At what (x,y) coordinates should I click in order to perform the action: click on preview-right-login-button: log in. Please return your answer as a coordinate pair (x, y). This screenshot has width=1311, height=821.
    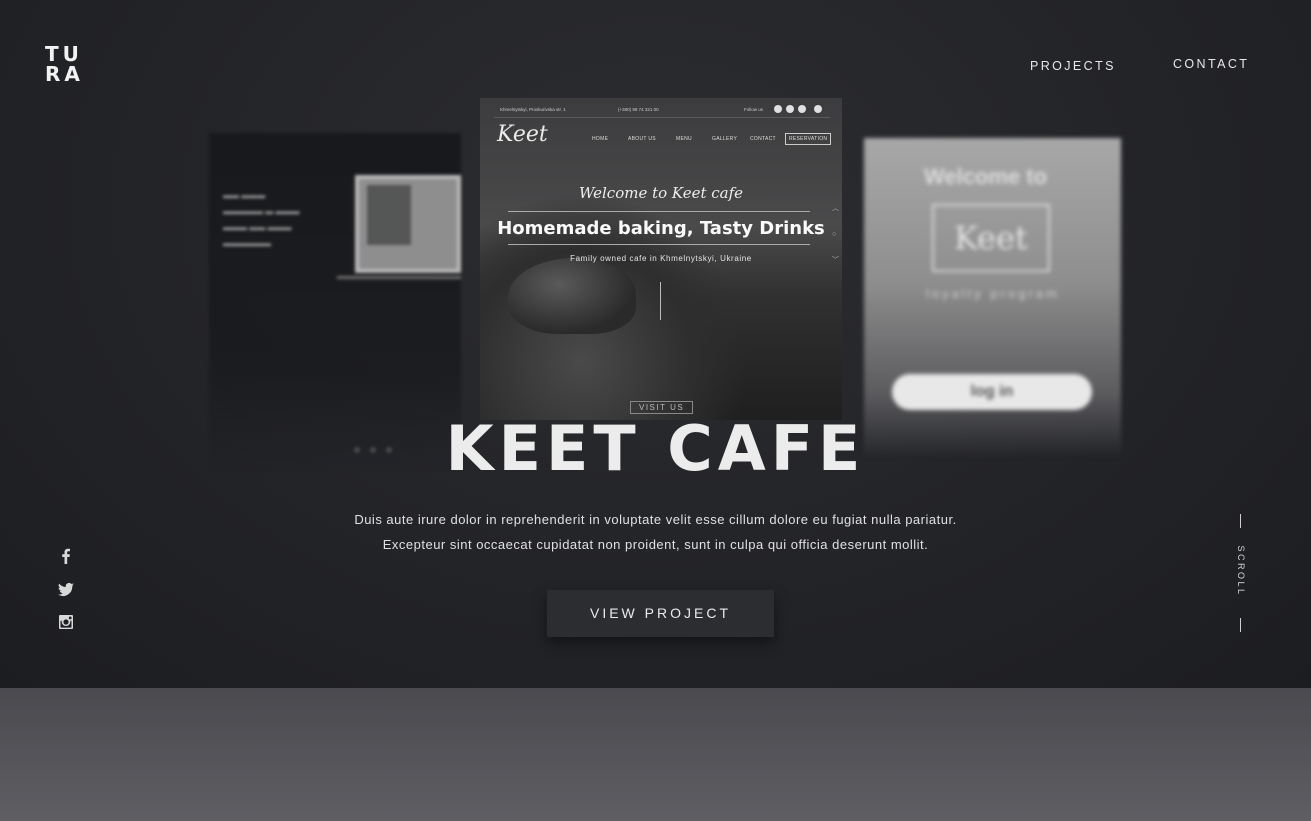
    Looking at the image, I should click on (992, 392).